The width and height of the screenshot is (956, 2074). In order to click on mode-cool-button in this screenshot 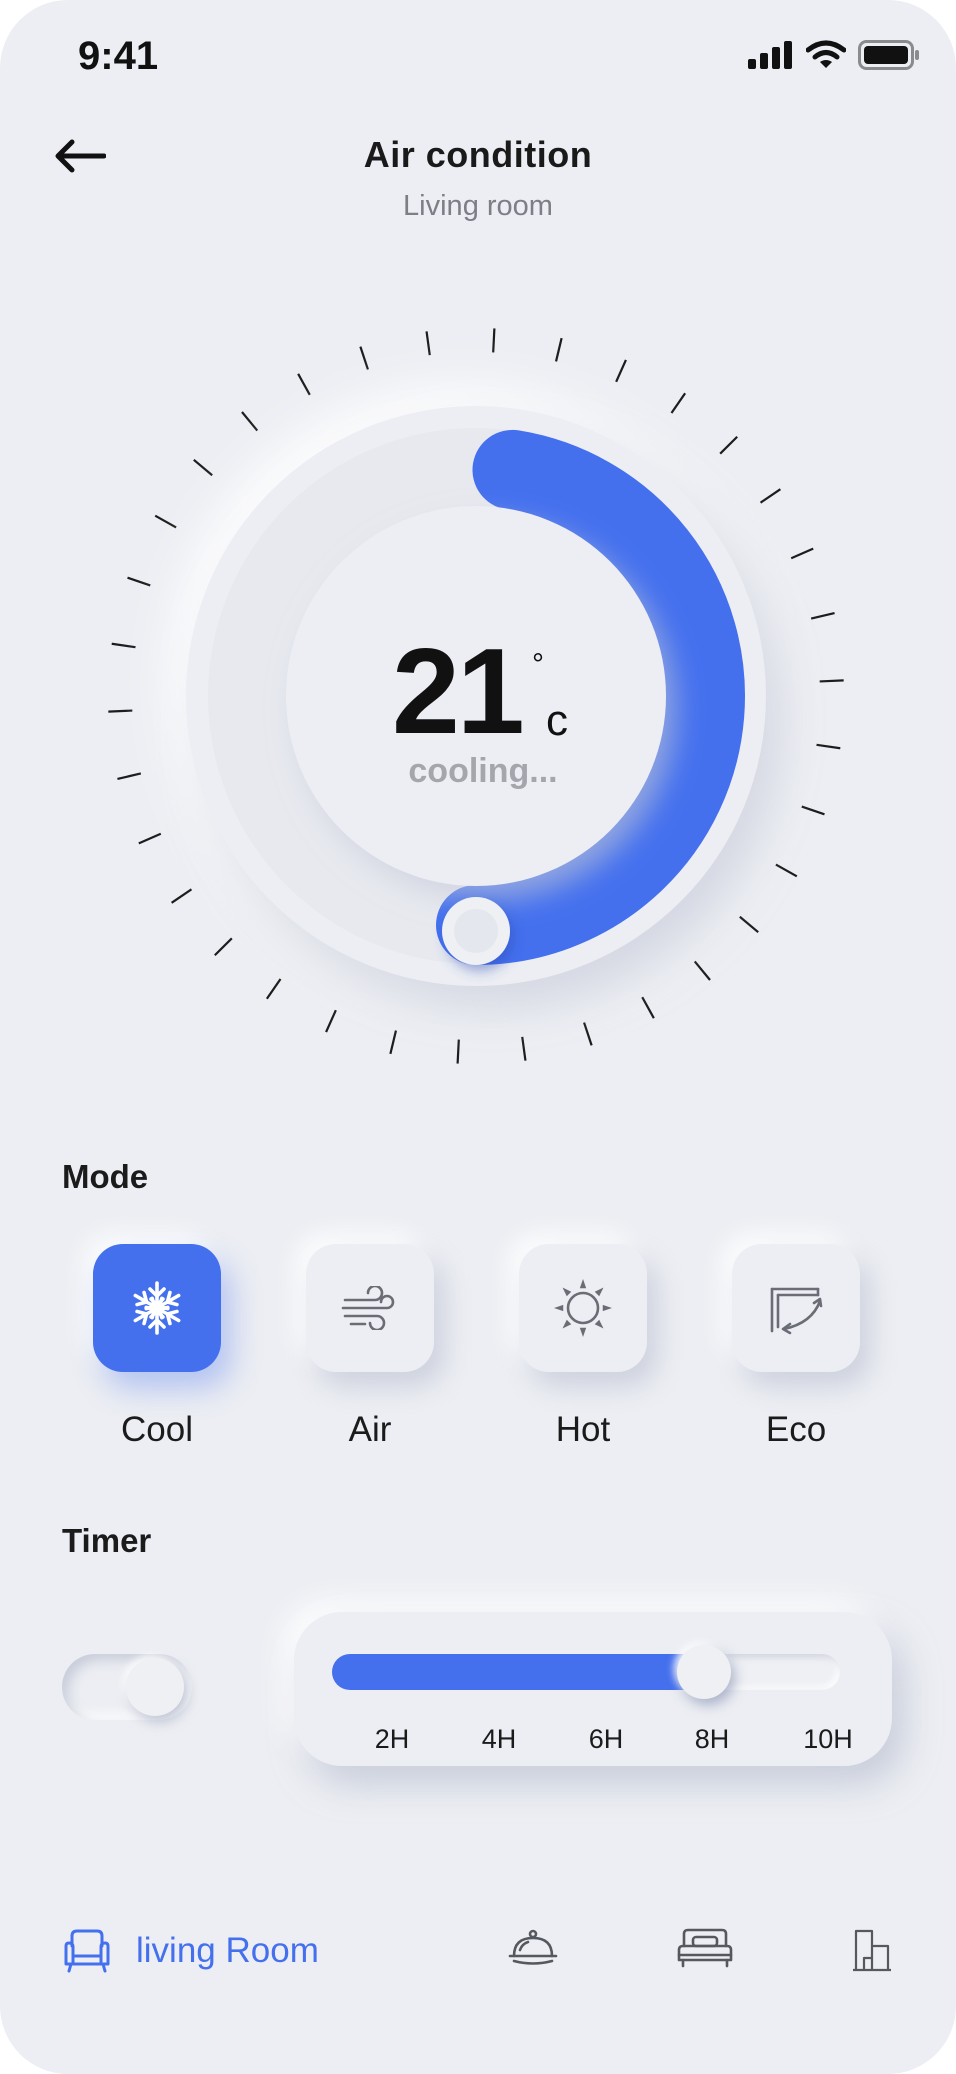, I will do `click(157, 1308)`.